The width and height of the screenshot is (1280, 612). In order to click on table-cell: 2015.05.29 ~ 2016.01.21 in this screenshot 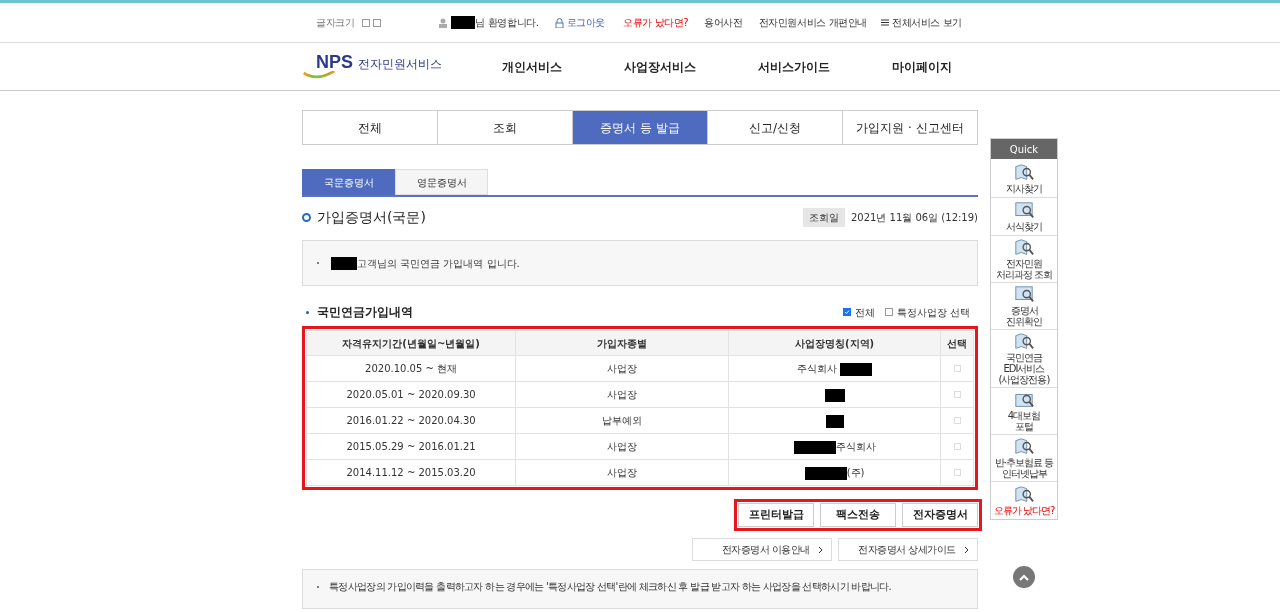, I will do `click(411, 446)`.